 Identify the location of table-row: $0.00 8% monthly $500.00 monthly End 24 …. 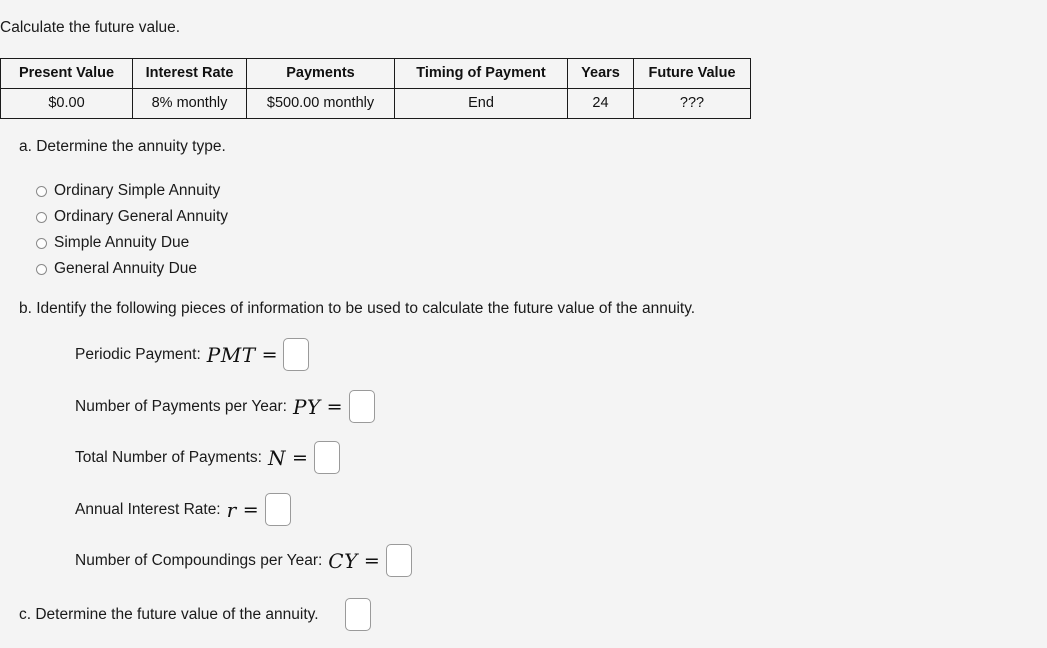
(375, 103).